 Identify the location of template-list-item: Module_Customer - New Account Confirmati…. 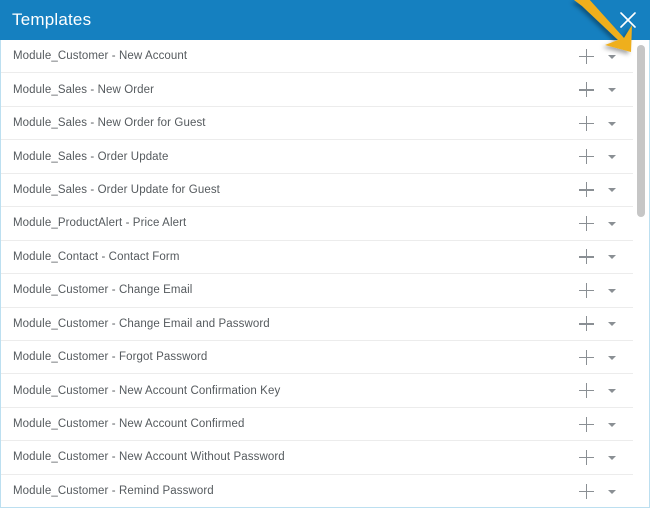
(317, 391).